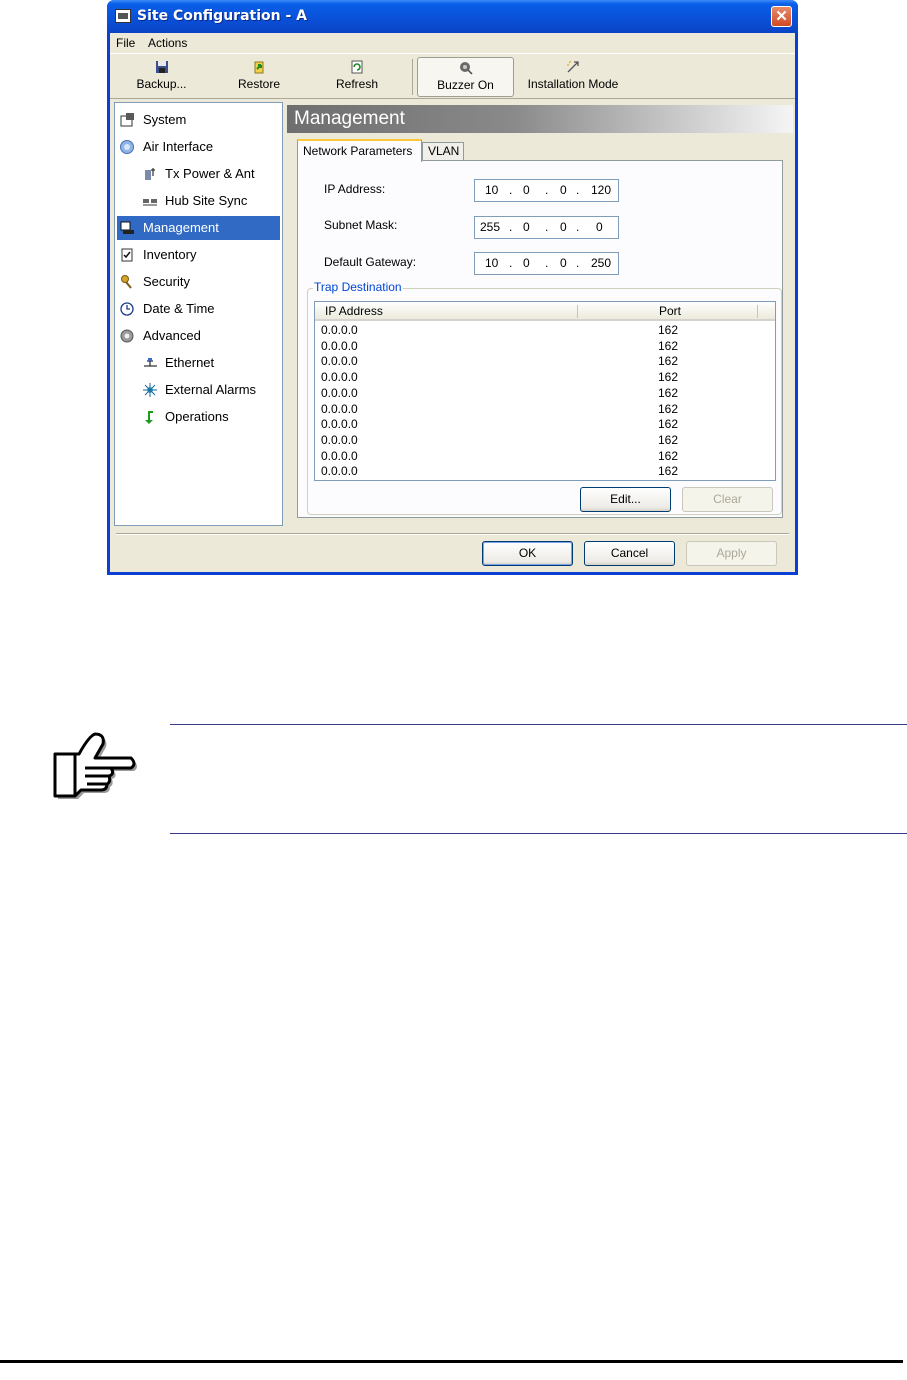 The height and width of the screenshot is (1380, 907). Describe the element at coordinates (95, 765) in the screenshot. I see `pointing-hand-icon` at that location.